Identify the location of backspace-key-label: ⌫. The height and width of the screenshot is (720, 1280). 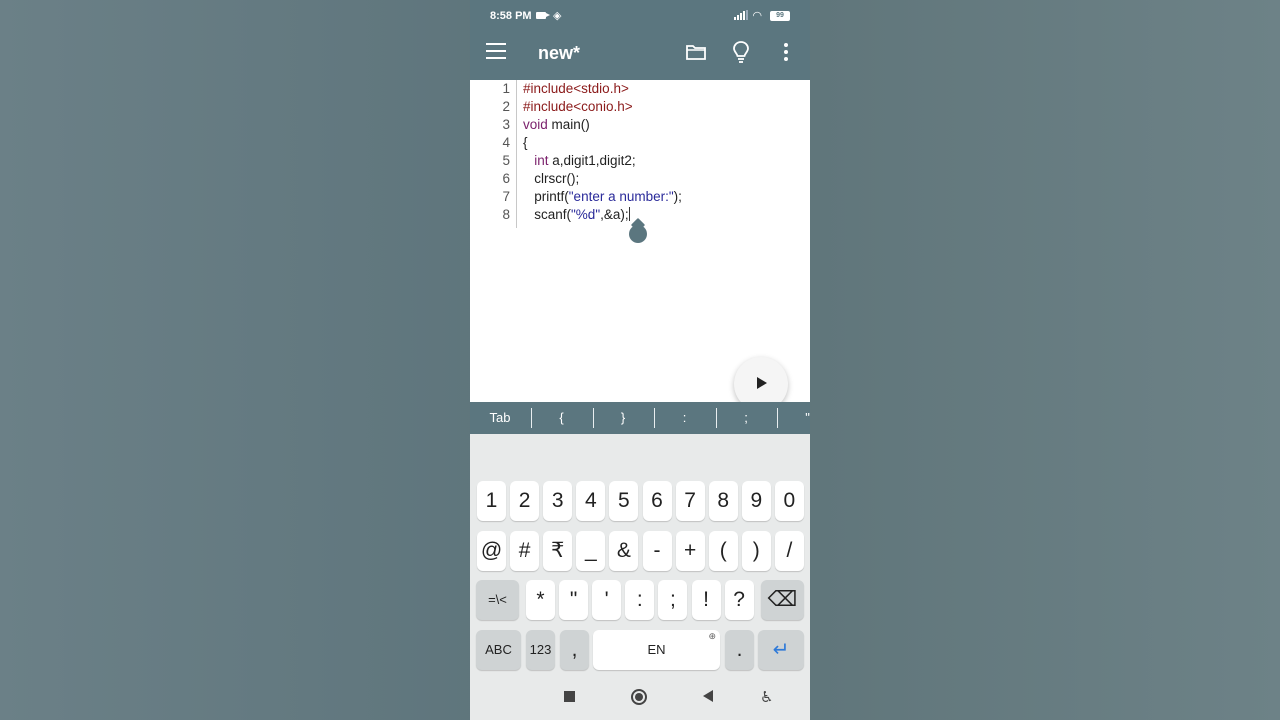
(782, 599).